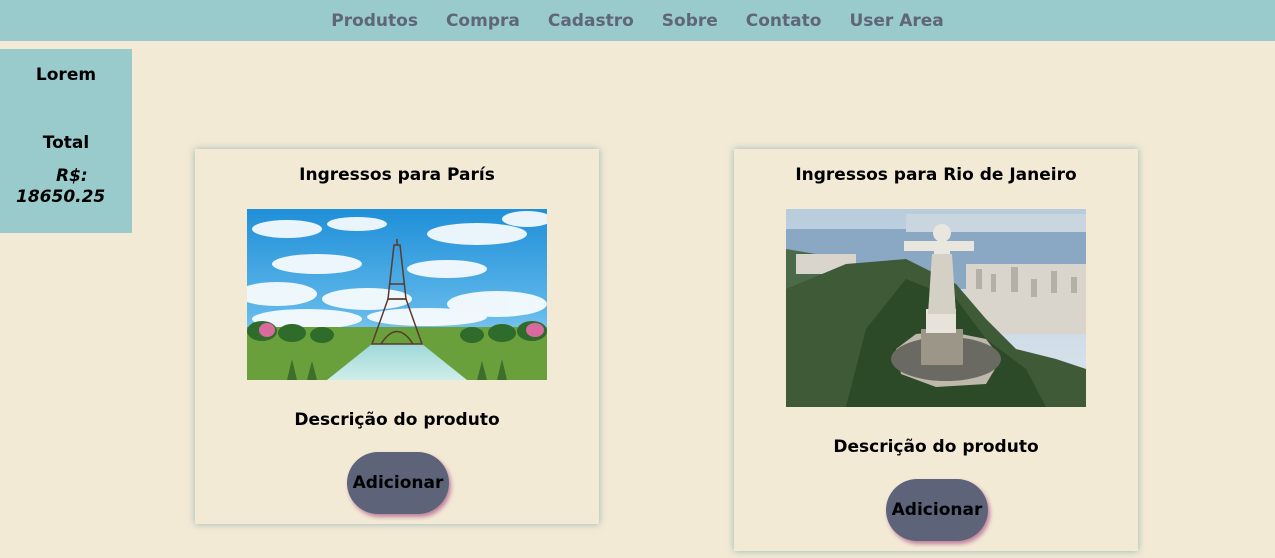 The height and width of the screenshot is (558, 1275). Describe the element at coordinates (591, 21) in the screenshot. I see `nav-link-cadastro: Cadastro` at that location.